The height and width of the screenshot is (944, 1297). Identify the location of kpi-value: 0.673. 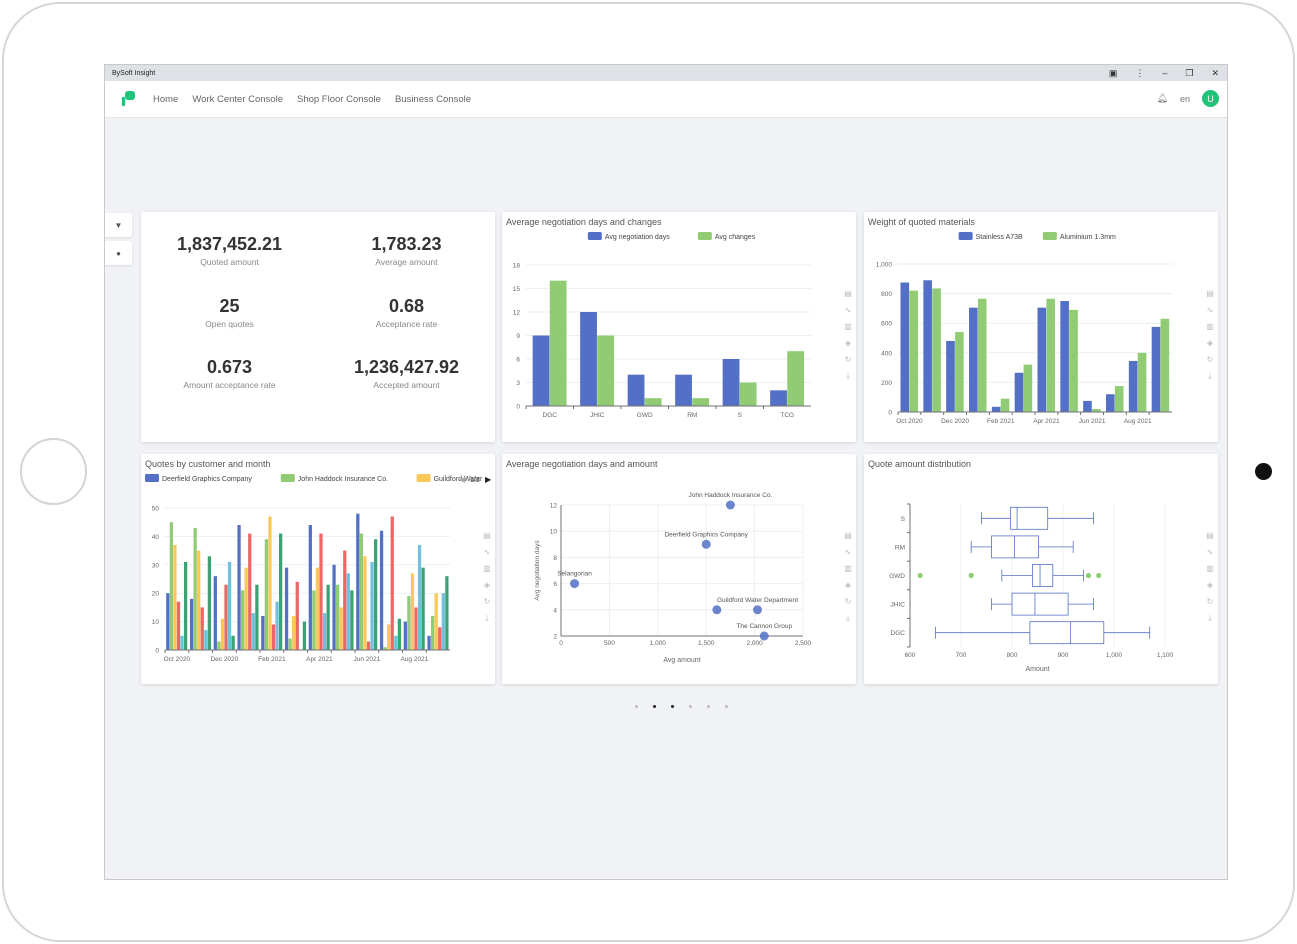
(229, 367).